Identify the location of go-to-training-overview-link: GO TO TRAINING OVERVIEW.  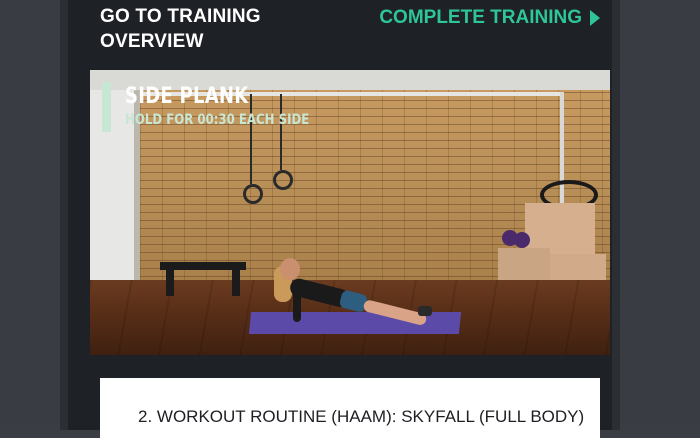
(200, 29).